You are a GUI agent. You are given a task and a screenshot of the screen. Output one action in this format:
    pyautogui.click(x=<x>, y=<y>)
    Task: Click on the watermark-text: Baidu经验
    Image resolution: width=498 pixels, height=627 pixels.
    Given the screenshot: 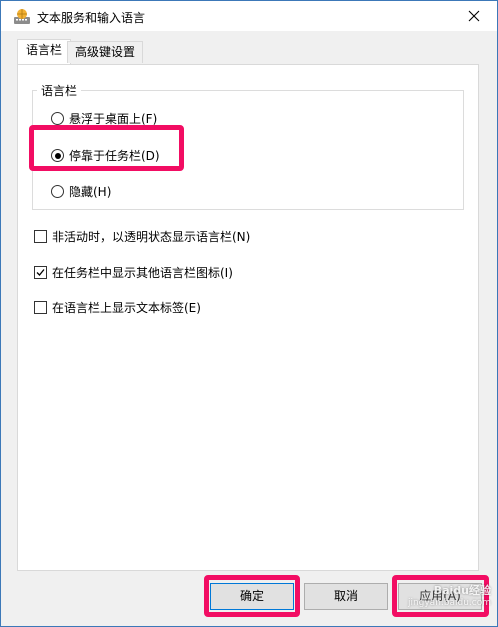 What is the action you would take?
    pyautogui.click(x=462, y=590)
    